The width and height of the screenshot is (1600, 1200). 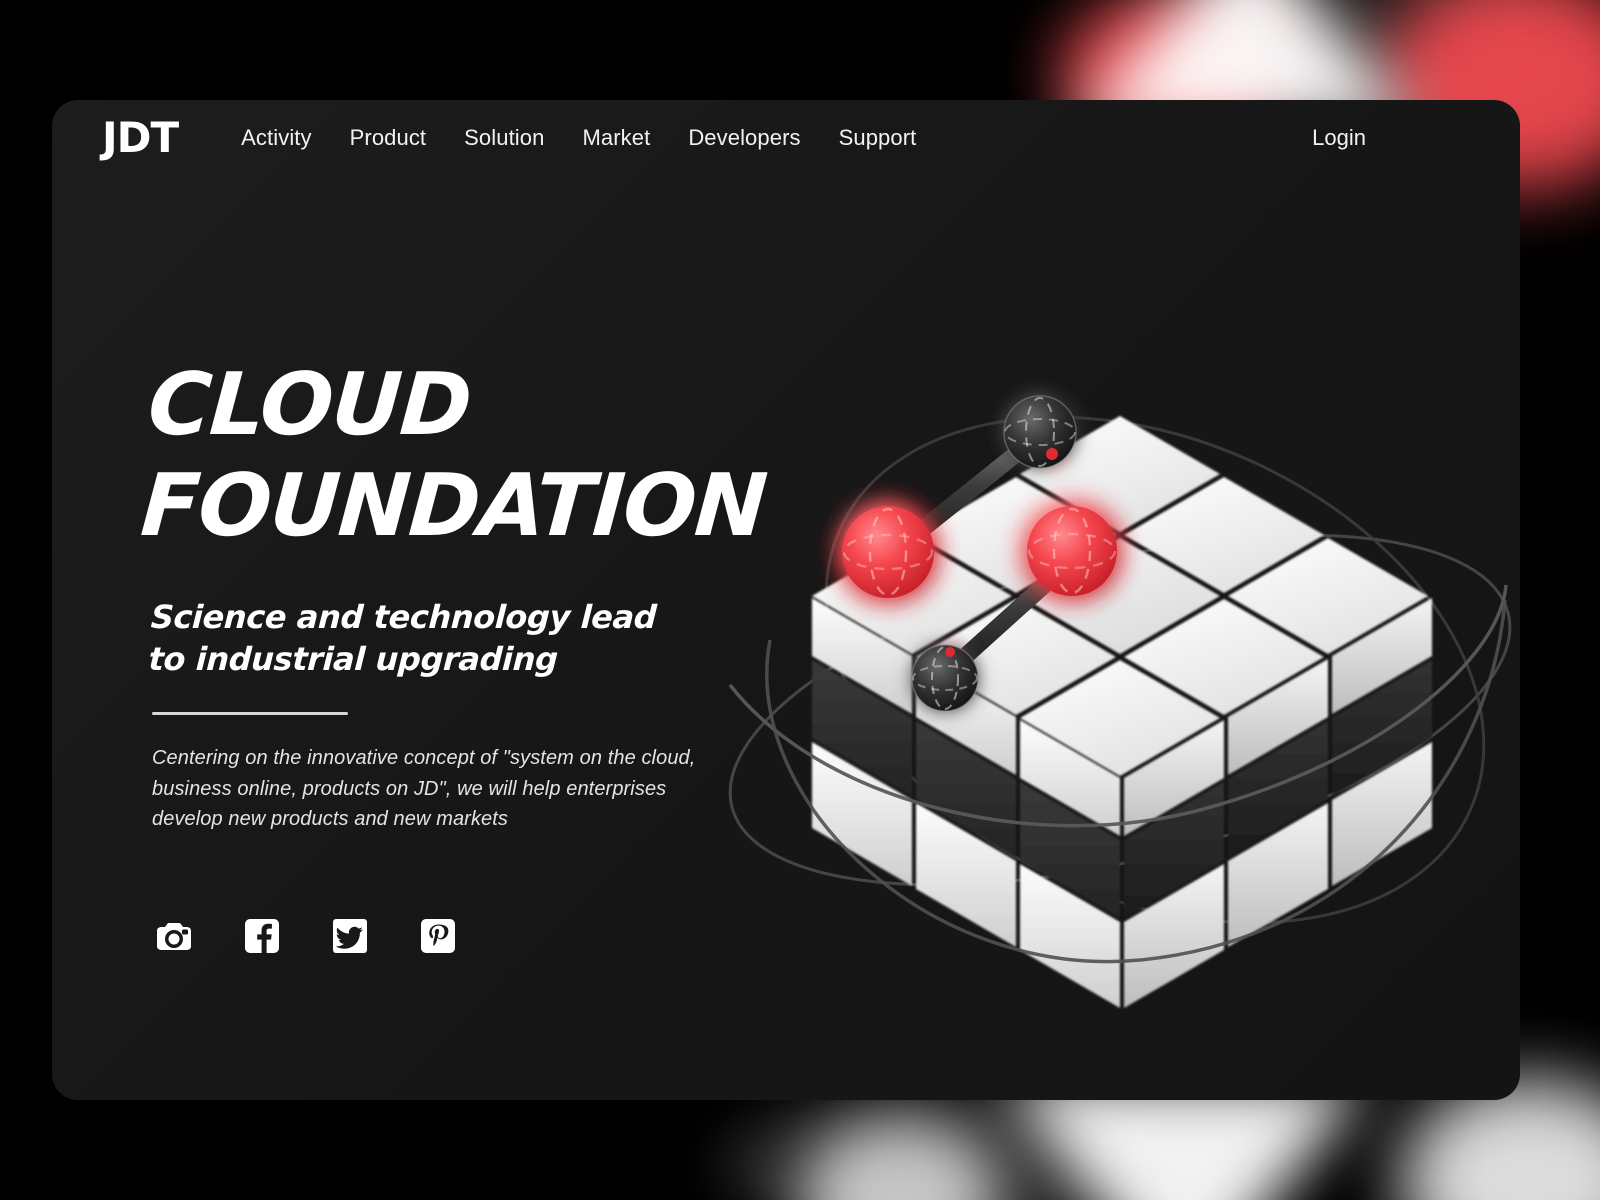 What do you see at coordinates (276, 138) in the screenshot?
I see `nav-item-activity: Activity` at bounding box center [276, 138].